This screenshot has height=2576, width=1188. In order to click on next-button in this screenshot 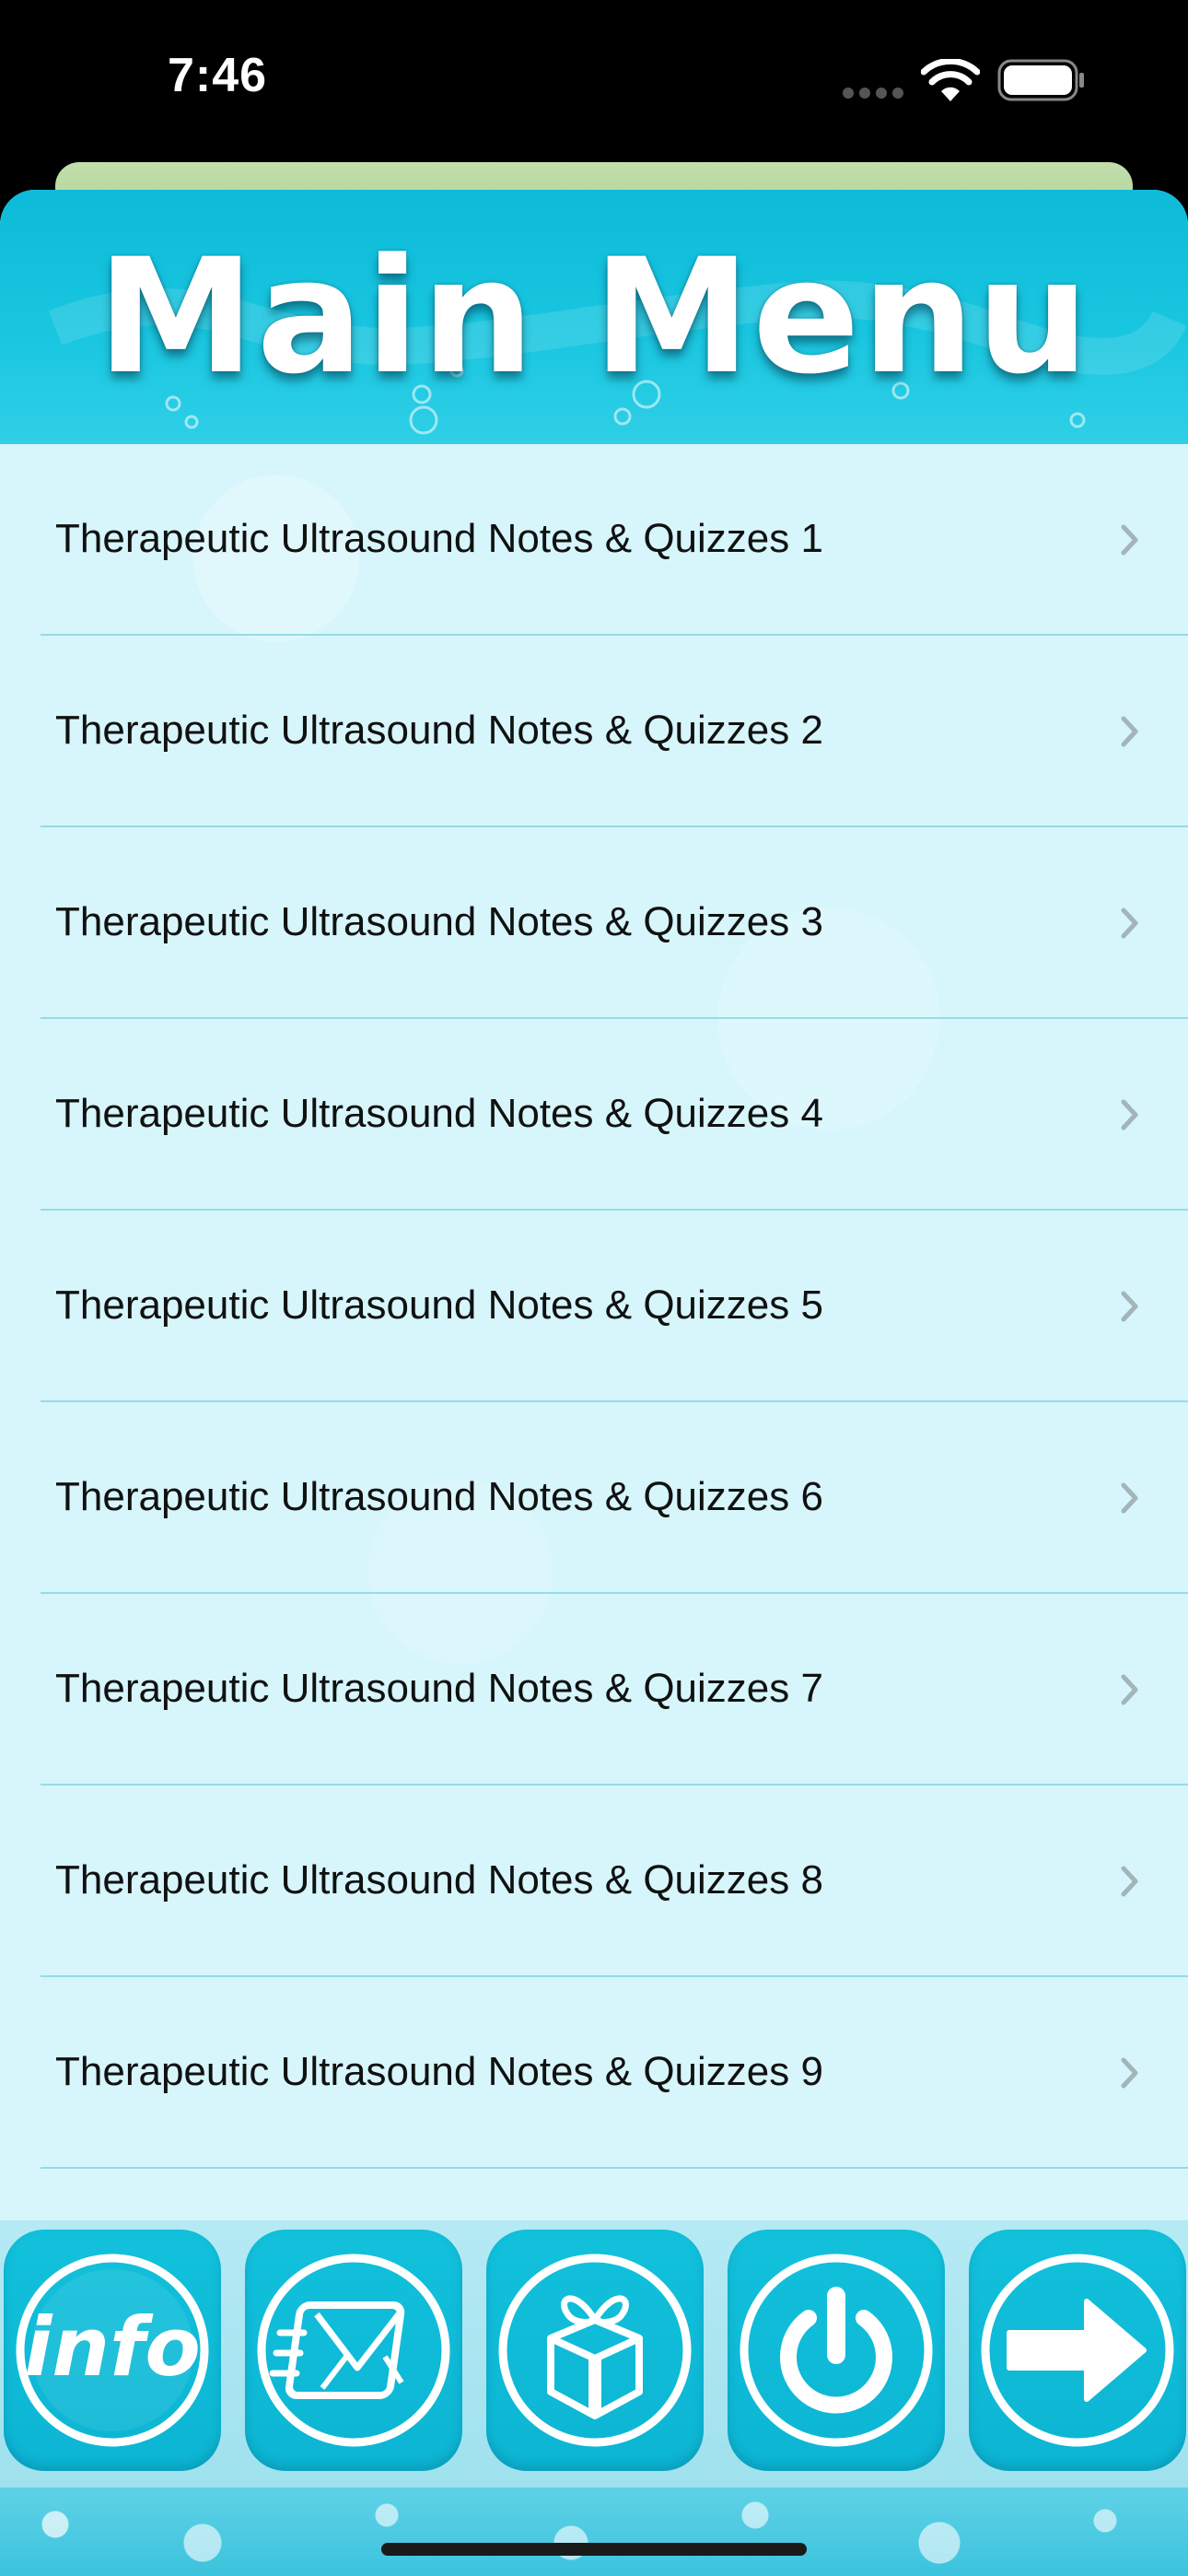, I will do `click(1077, 2350)`.